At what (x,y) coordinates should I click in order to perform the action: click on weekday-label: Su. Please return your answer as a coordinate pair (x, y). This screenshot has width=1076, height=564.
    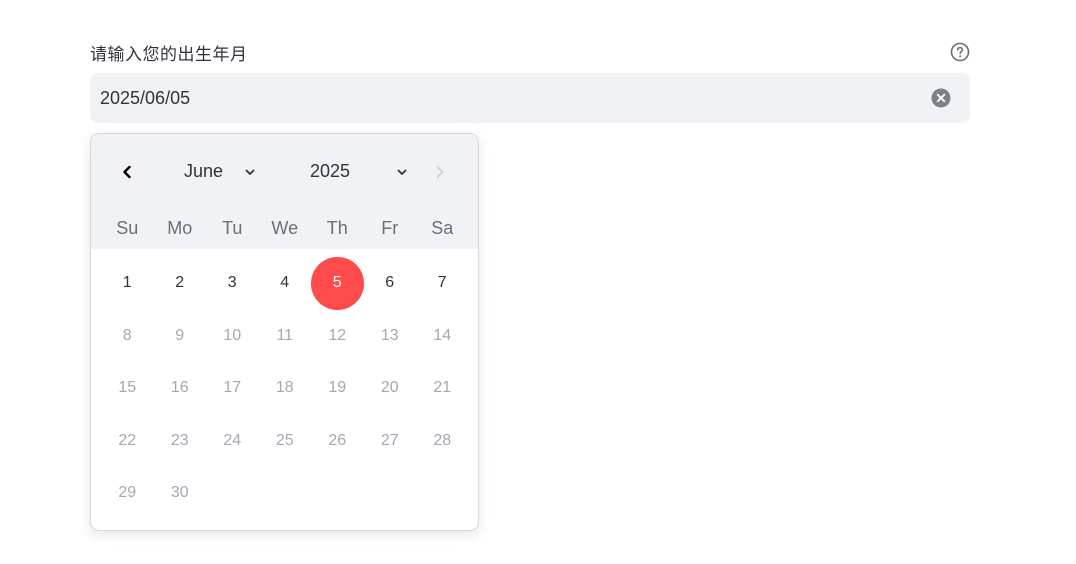
    Looking at the image, I should click on (127, 228).